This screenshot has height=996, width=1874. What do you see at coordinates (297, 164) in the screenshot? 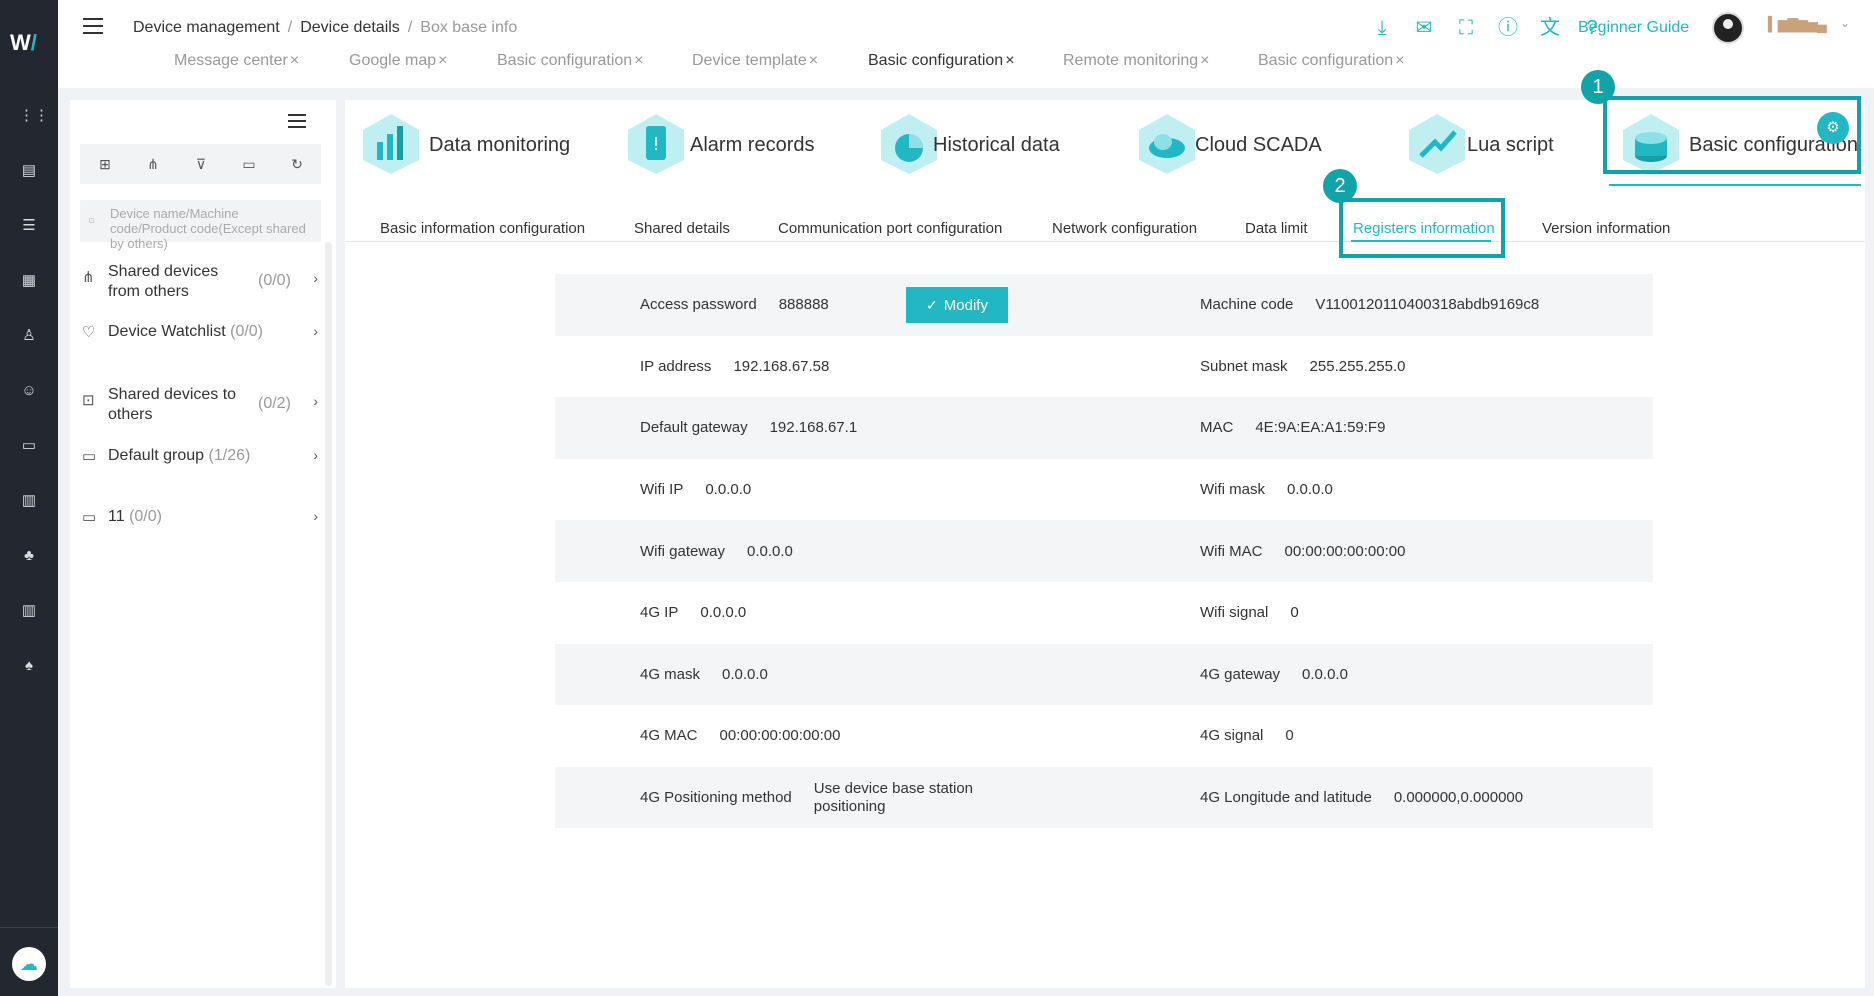
I see `refresh-icon: ↻` at bounding box center [297, 164].